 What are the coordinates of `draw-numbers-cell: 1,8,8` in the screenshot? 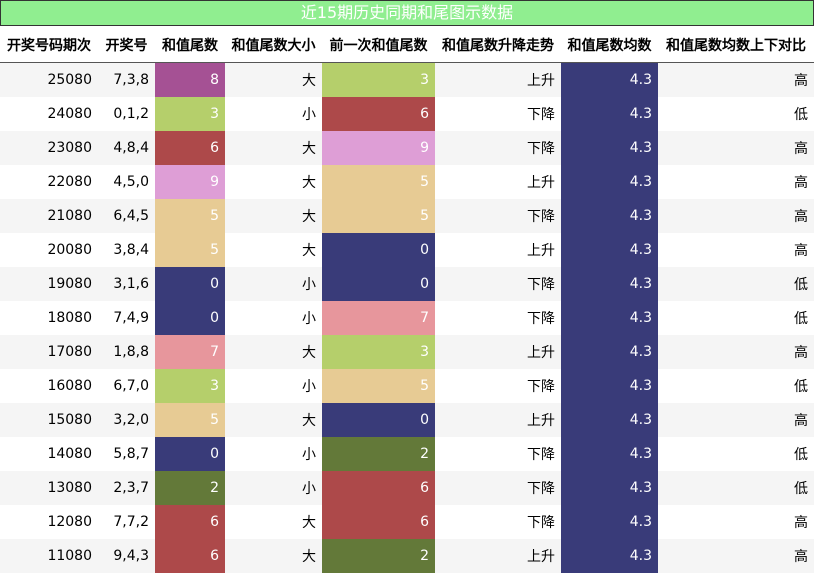 It's located at (126, 352).